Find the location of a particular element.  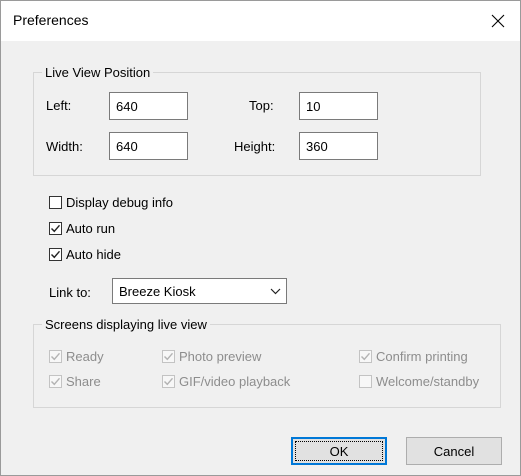

screen-gif-video-box is located at coordinates (168, 381).